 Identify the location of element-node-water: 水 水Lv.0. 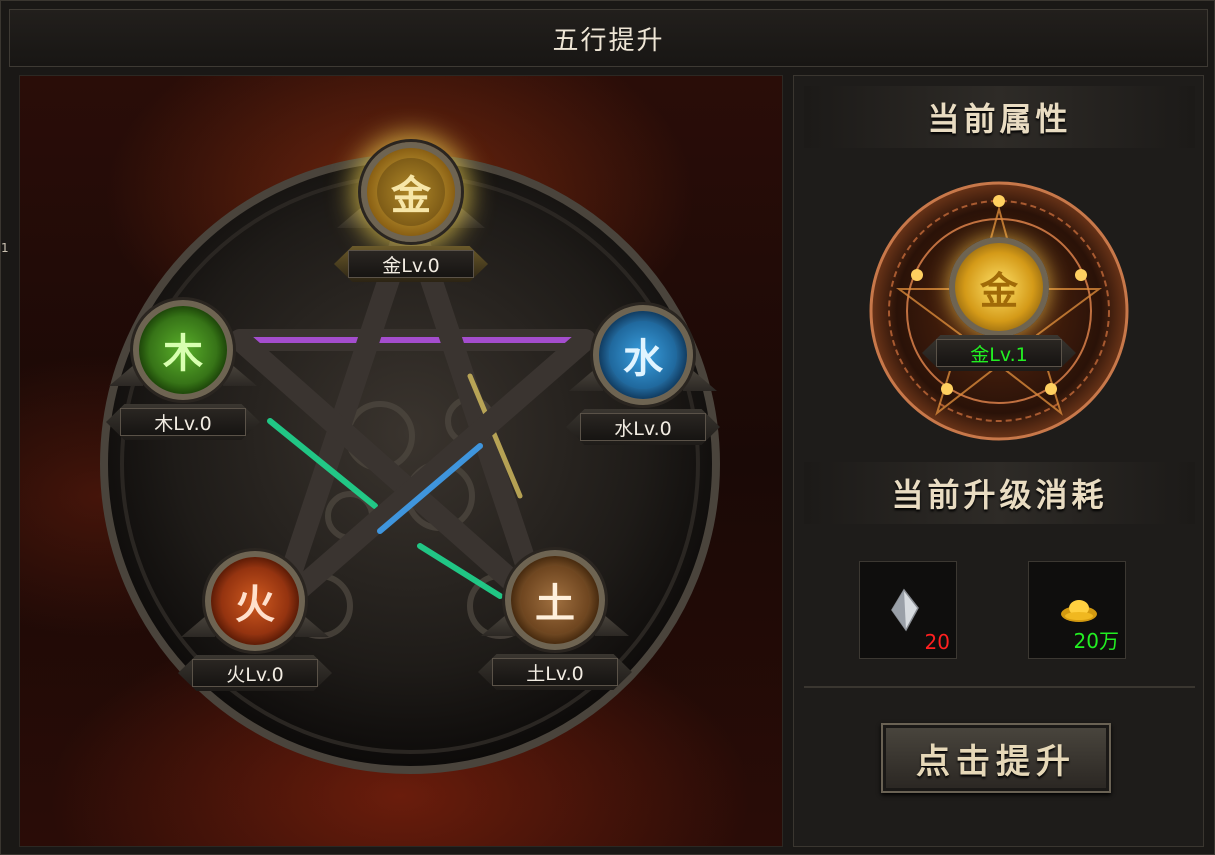
(643, 380).